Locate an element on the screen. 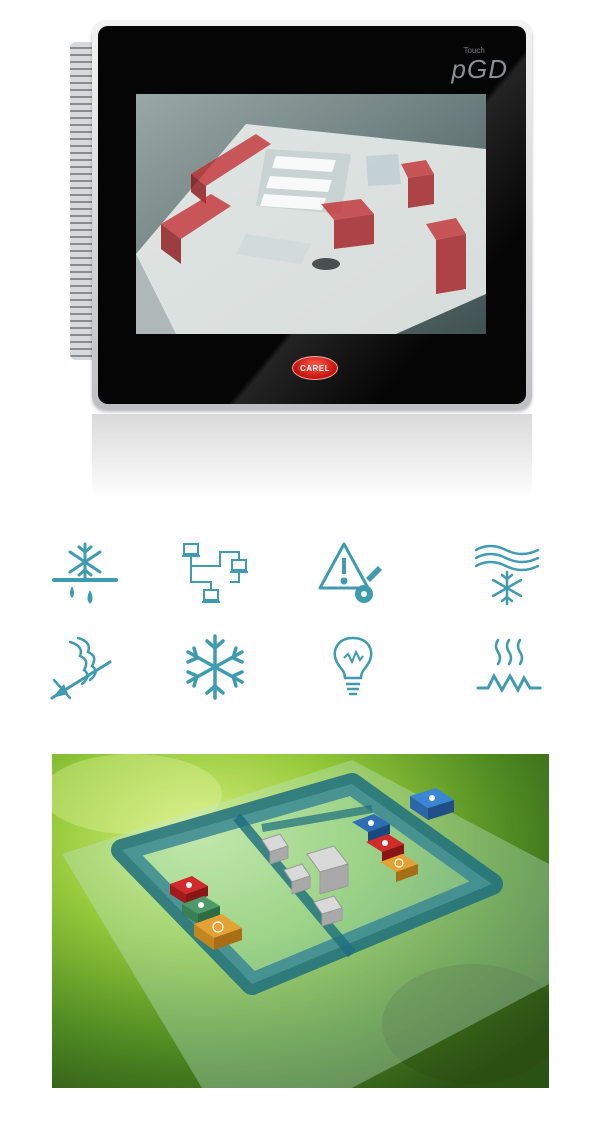 This screenshot has height=1126, width=600. carel-logo-badge: CAREL is located at coordinates (315, 368).